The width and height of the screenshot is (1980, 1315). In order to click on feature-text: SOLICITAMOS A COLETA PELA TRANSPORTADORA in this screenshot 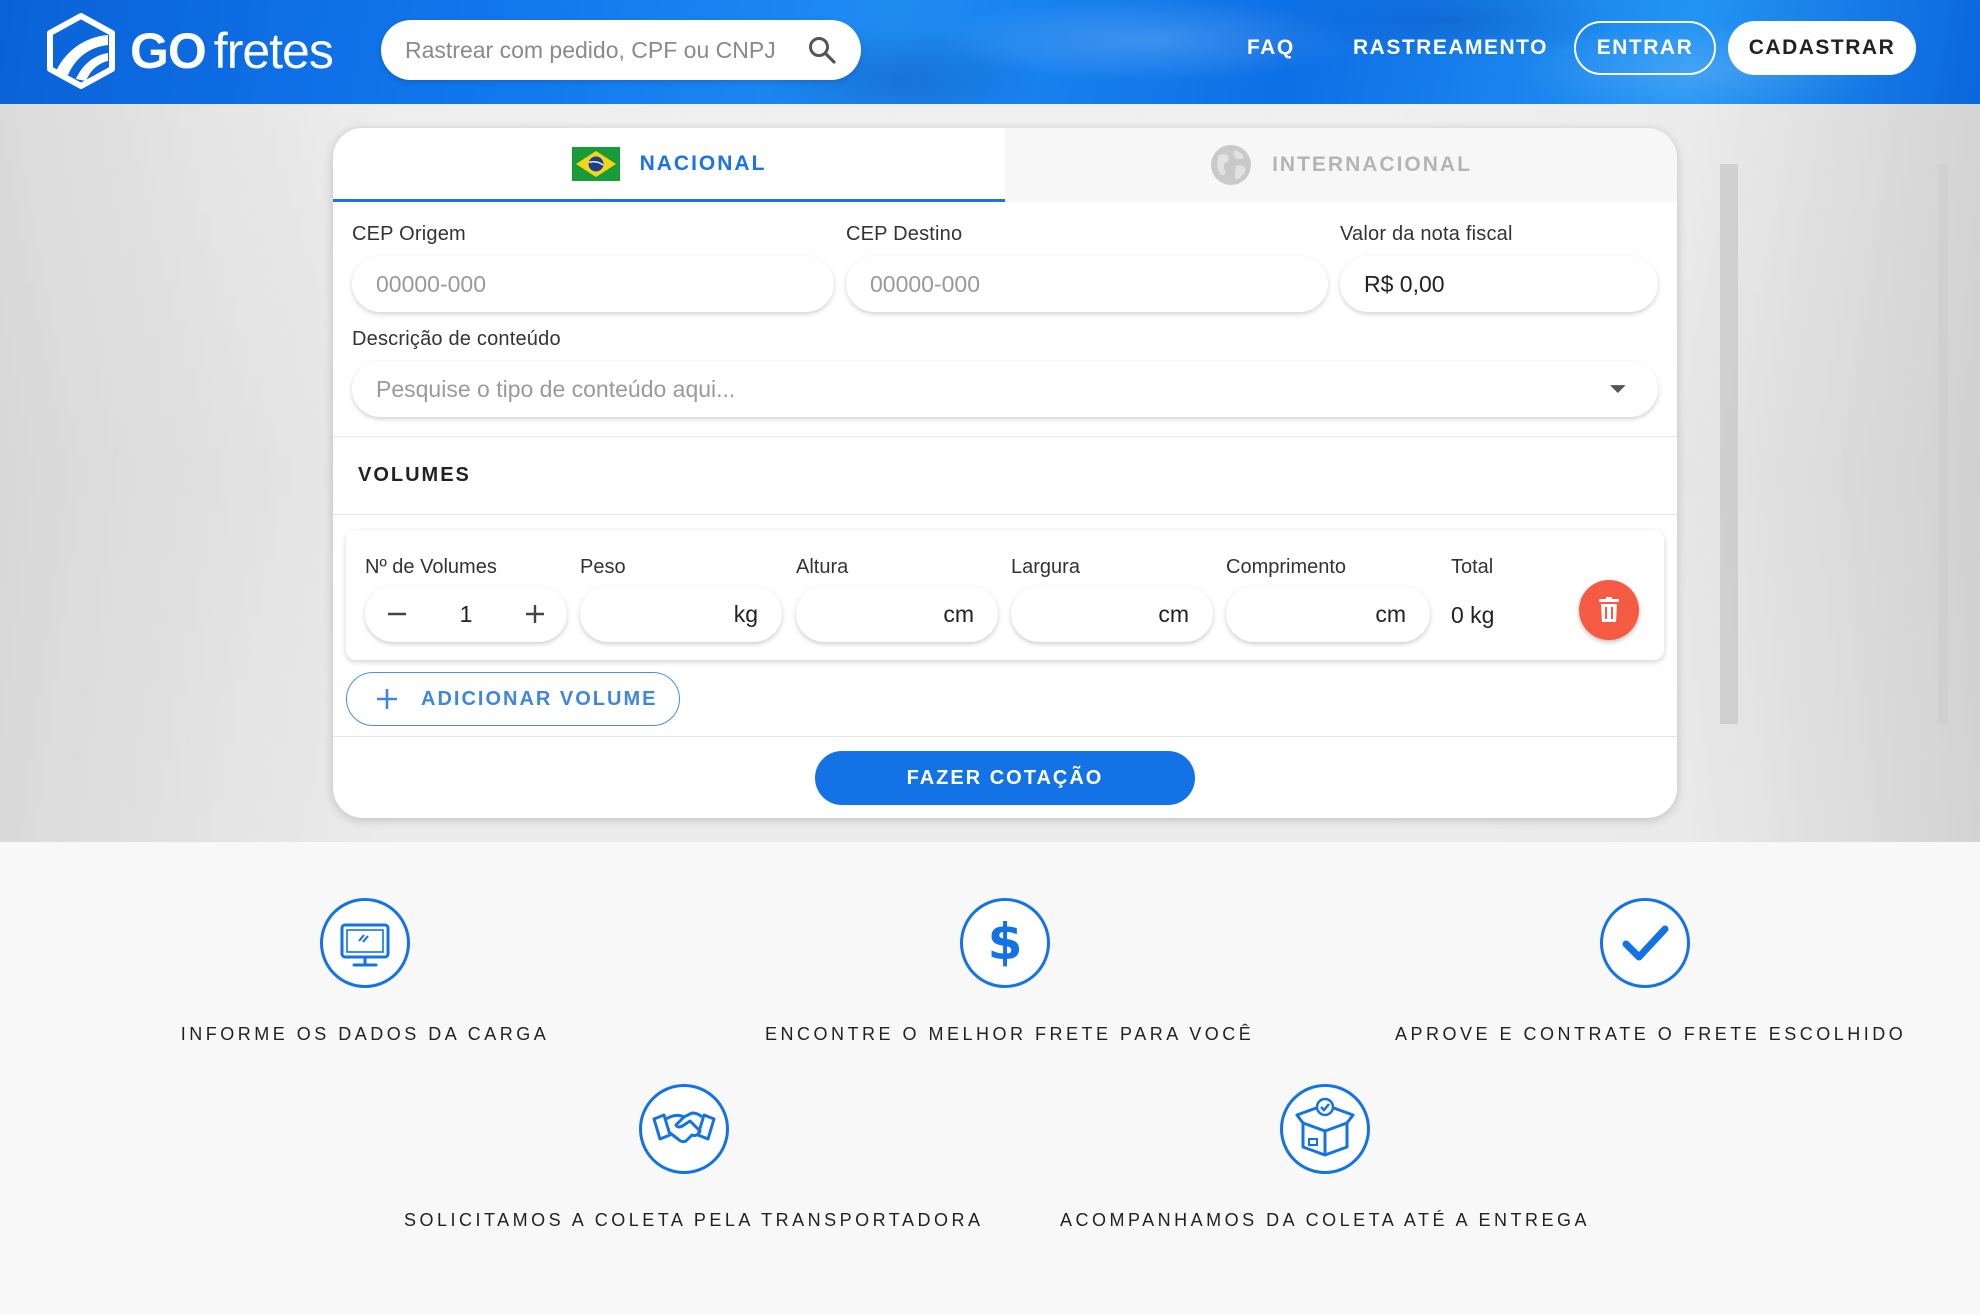, I will do `click(694, 1220)`.